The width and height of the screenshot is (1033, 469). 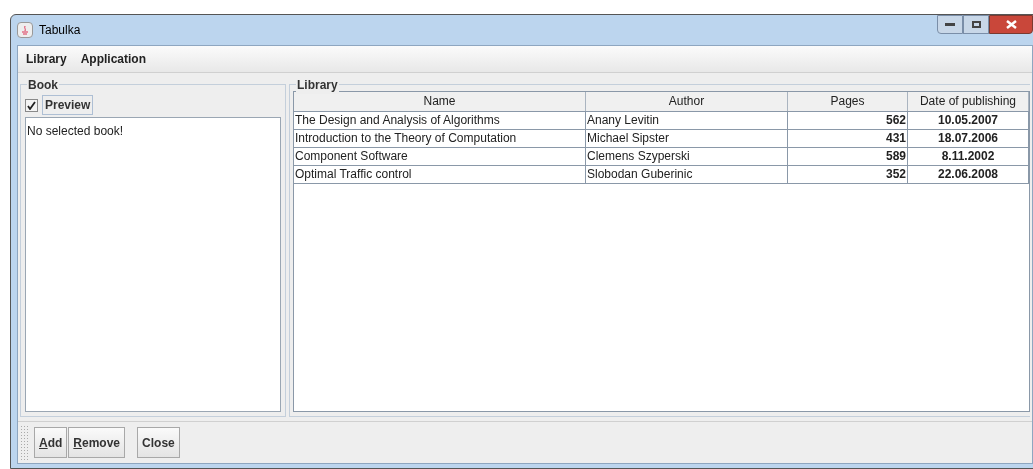 I want to click on maximize-icon, so click(x=976, y=24).